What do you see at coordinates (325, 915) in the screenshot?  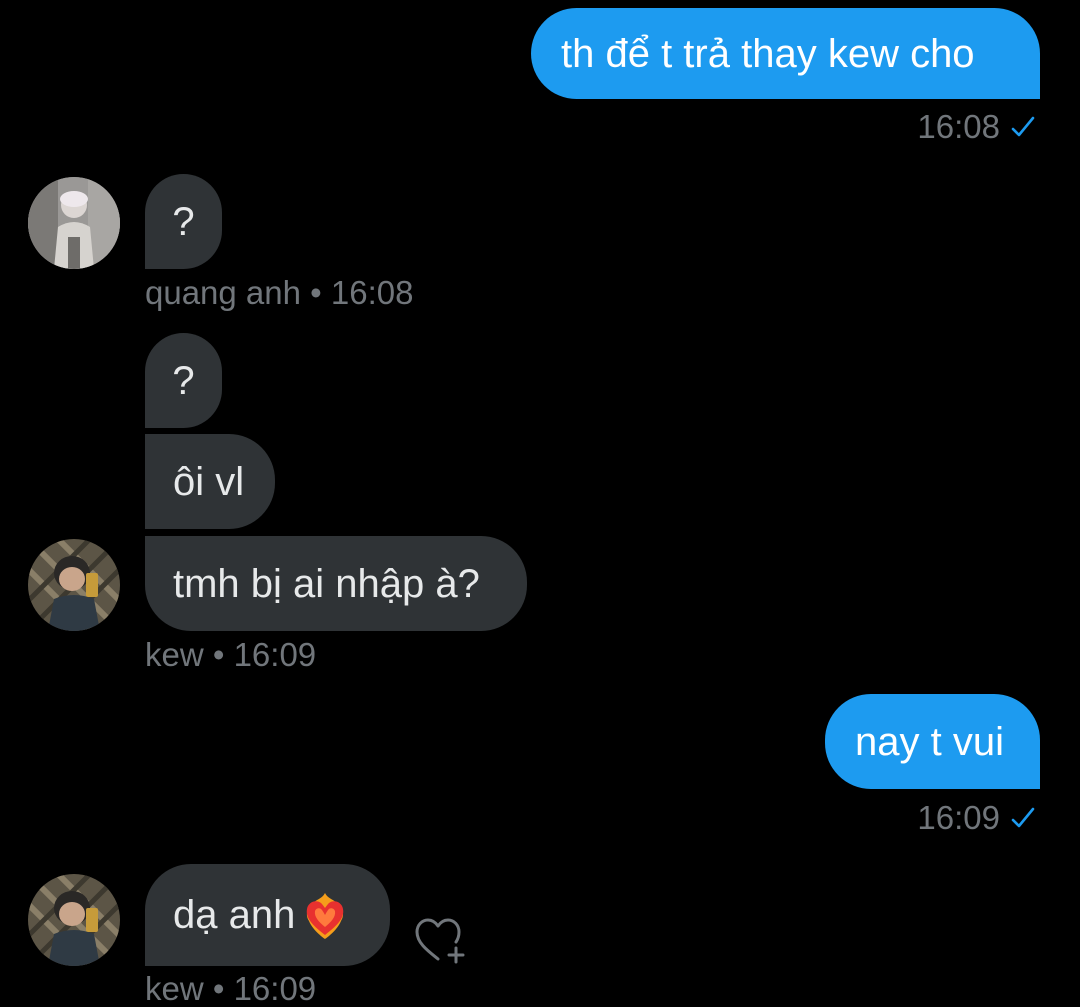 I see `heart-on-fire-icon` at bounding box center [325, 915].